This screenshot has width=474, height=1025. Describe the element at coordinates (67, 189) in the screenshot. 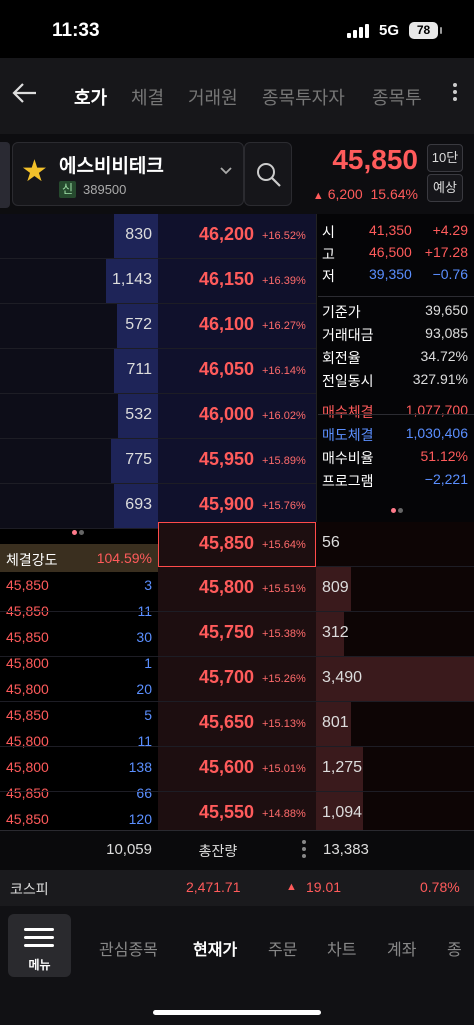

I see `market-badge: 신` at that location.